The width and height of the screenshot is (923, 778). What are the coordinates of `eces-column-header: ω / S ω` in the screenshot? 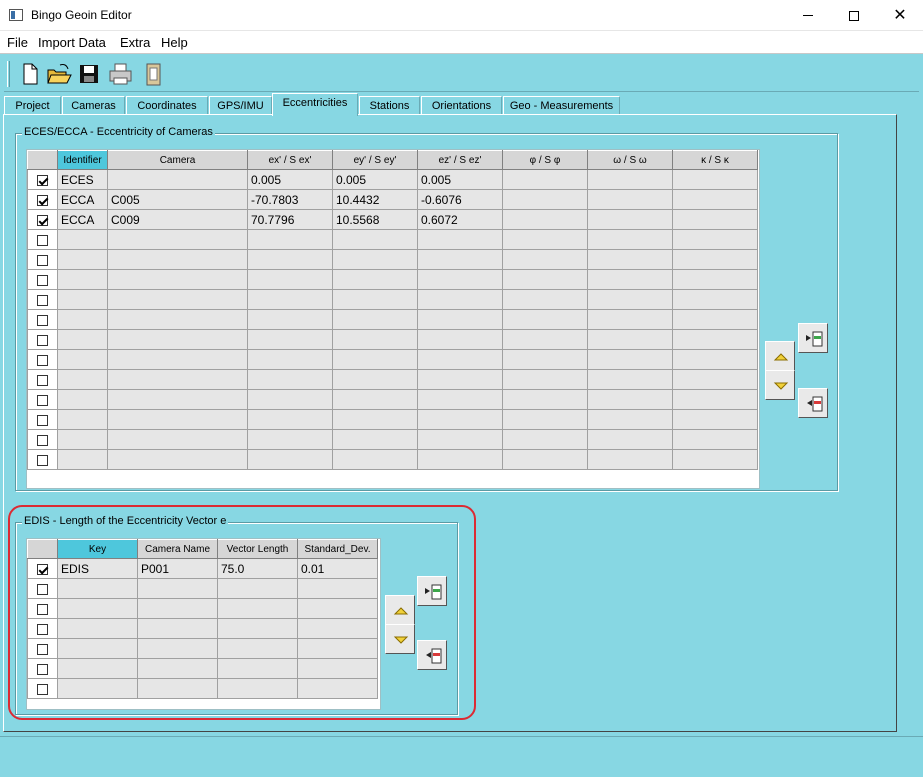 It's located at (630, 160).